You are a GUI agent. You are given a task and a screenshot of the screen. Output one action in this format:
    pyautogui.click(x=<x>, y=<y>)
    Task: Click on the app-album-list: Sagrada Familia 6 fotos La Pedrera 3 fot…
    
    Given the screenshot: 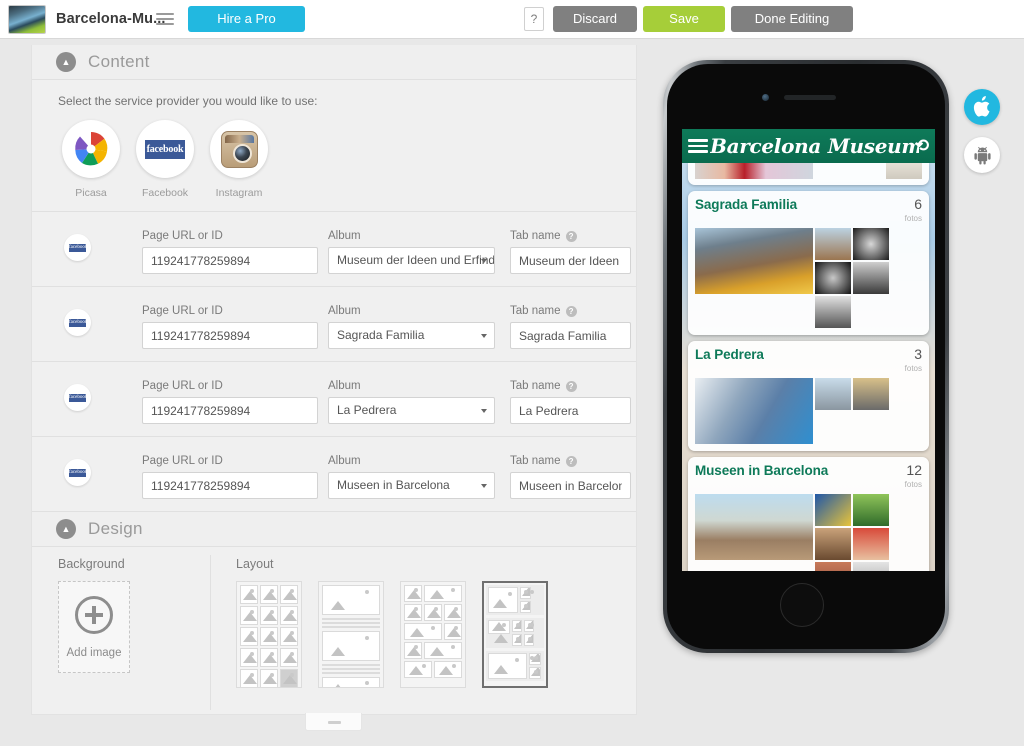 What is the action you would take?
    pyautogui.click(x=808, y=367)
    